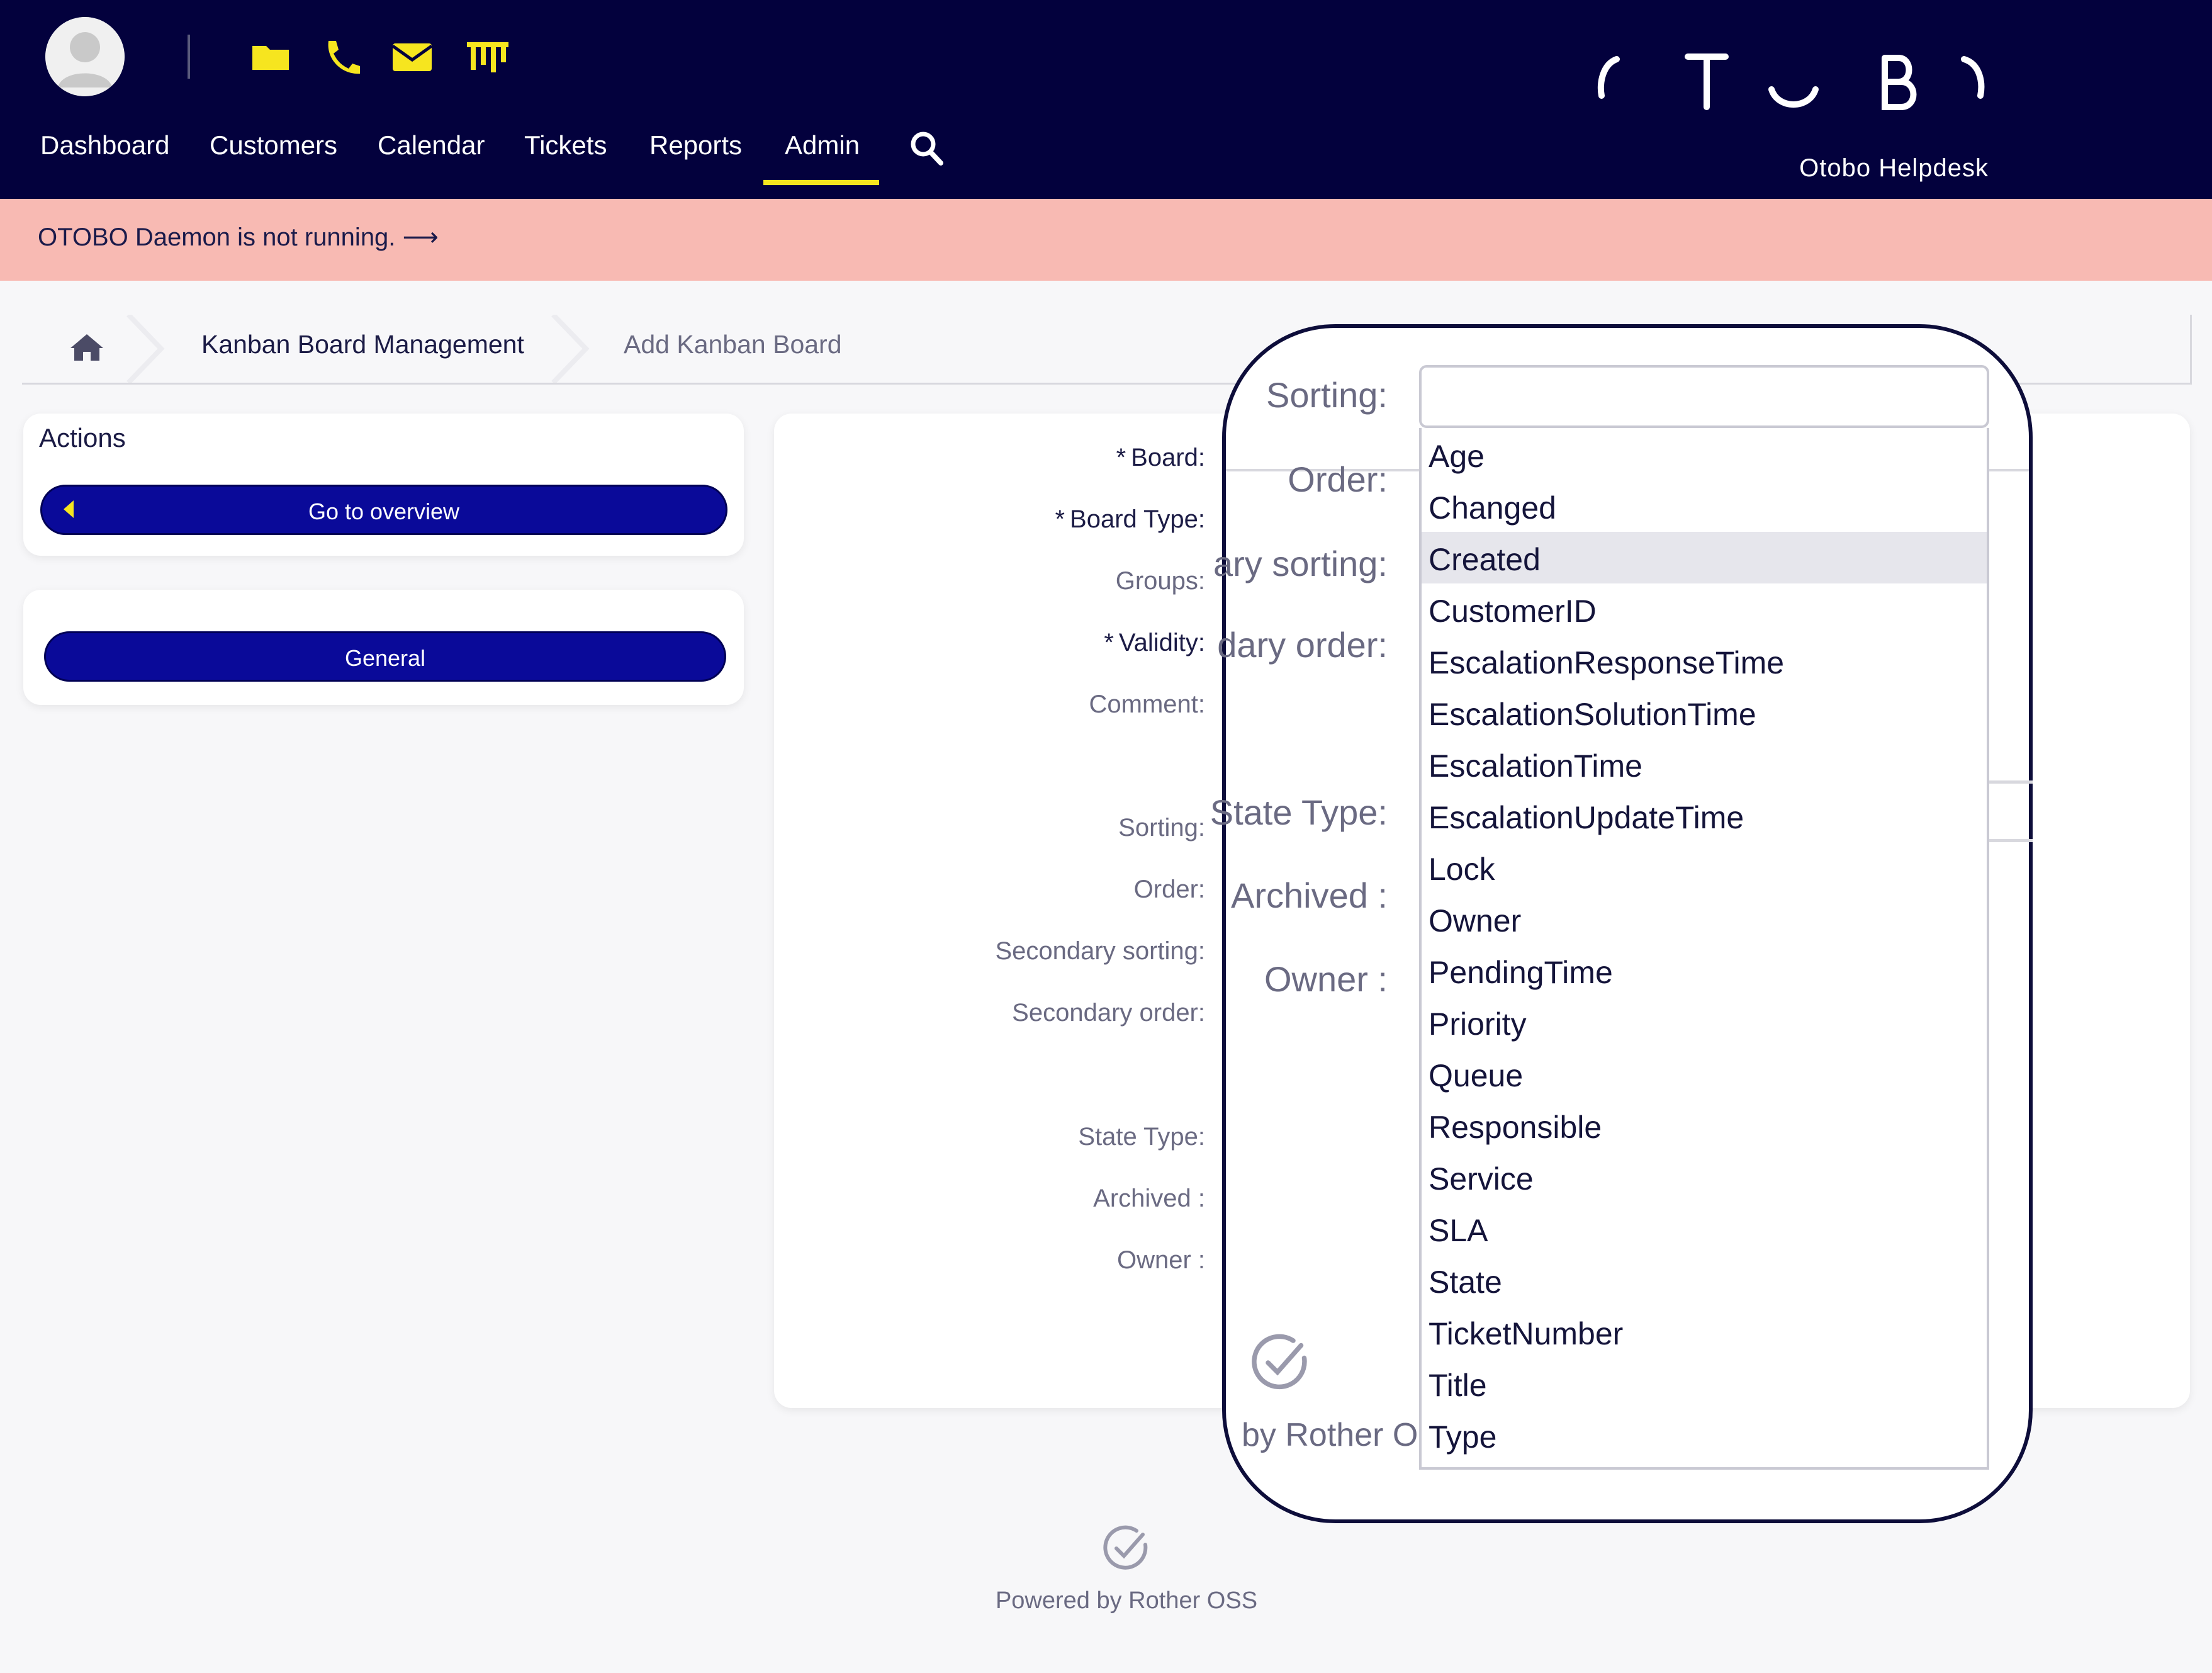 The image size is (2212, 1673). I want to click on zoom-secondary-sorting-label: ary sorting:, so click(1300, 563).